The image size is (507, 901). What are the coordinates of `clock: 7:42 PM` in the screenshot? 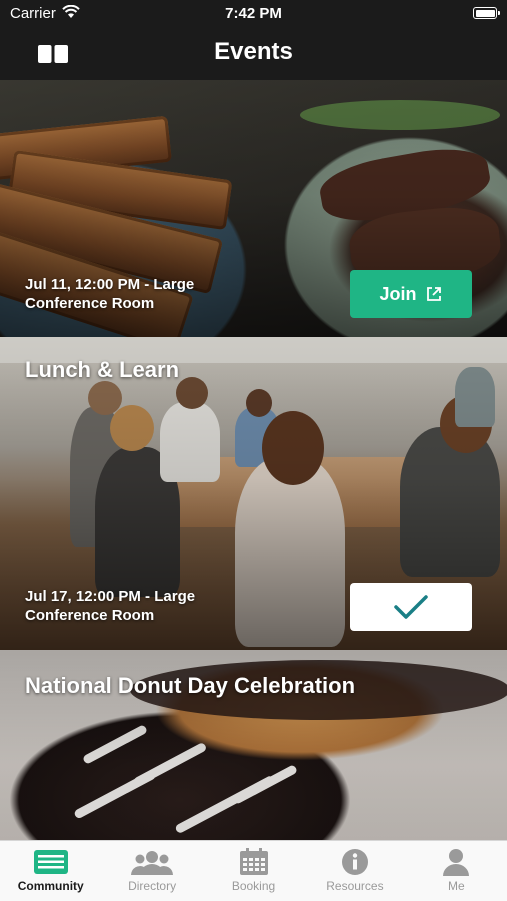 It's located at (253, 13).